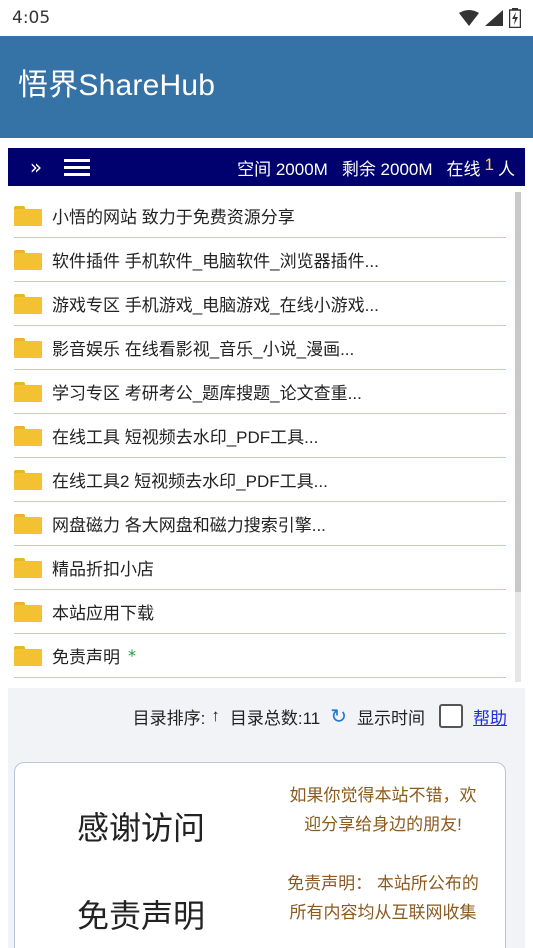 The width and height of the screenshot is (533, 948). What do you see at coordinates (169, 718) in the screenshot?
I see `sort-label: 目录排序:` at bounding box center [169, 718].